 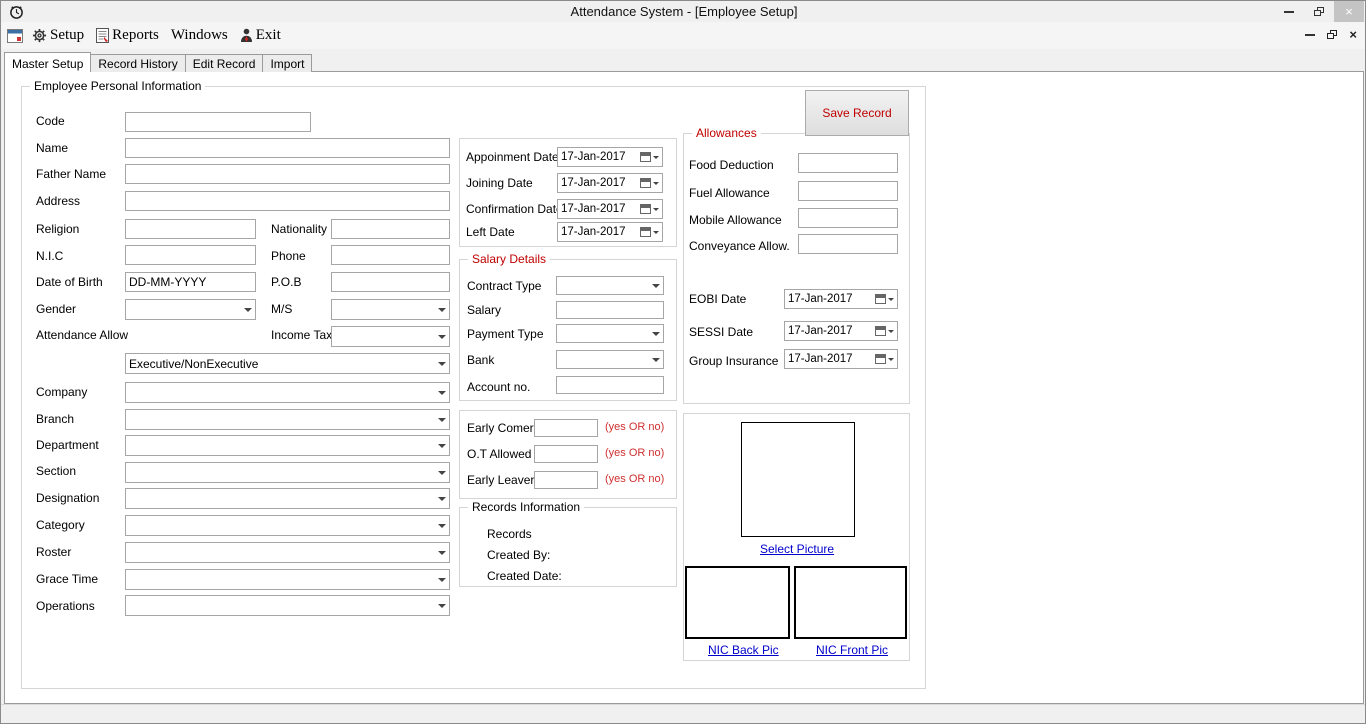 What do you see at coordinates (610, 385) in the screenshot?
I see `account-no-input` at bounding box center [610, 385].